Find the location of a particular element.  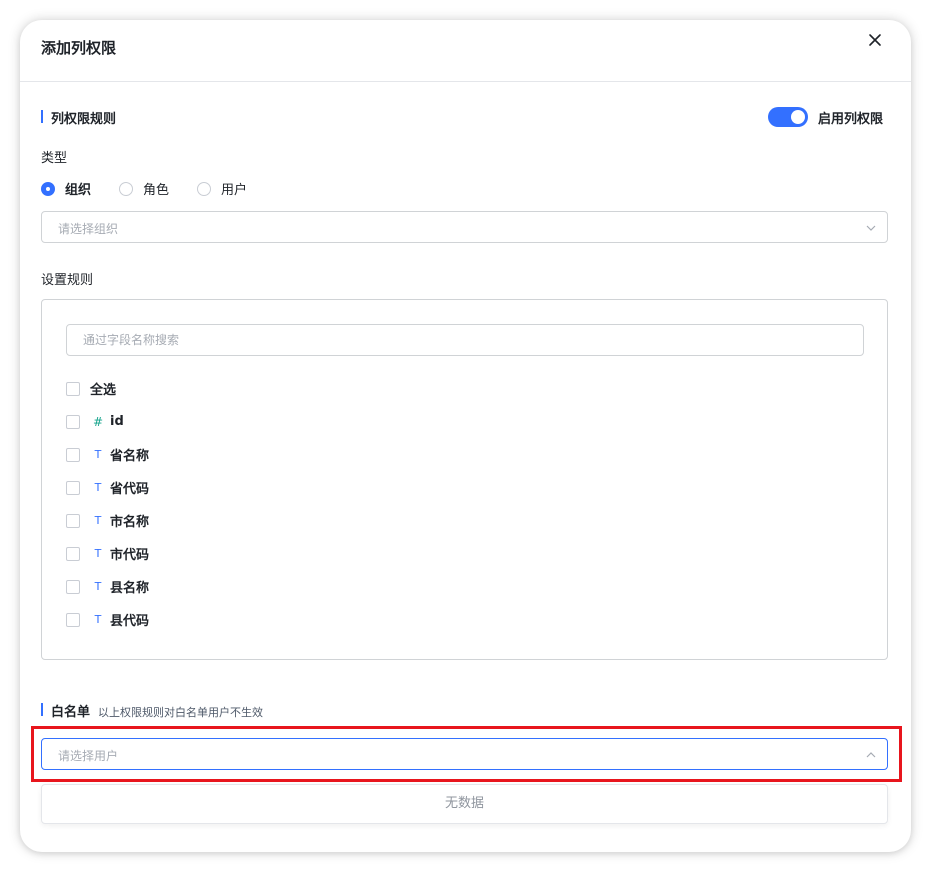

list-item: T 省代码 is located at coordinates (107, 487).